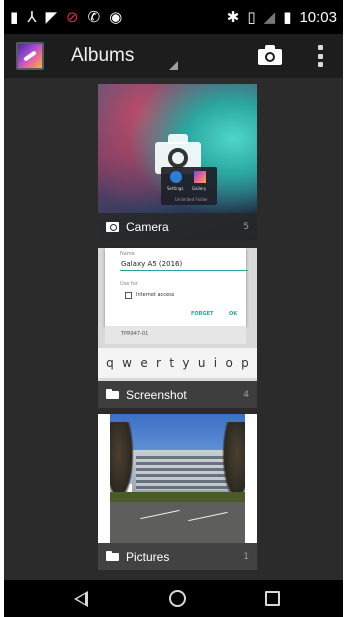 The image size is (347, 617). What do you see at coordinates (269, 16) in the screenshot?
I see `no-signal-icon: ◢` at bounding box center [269, 16].